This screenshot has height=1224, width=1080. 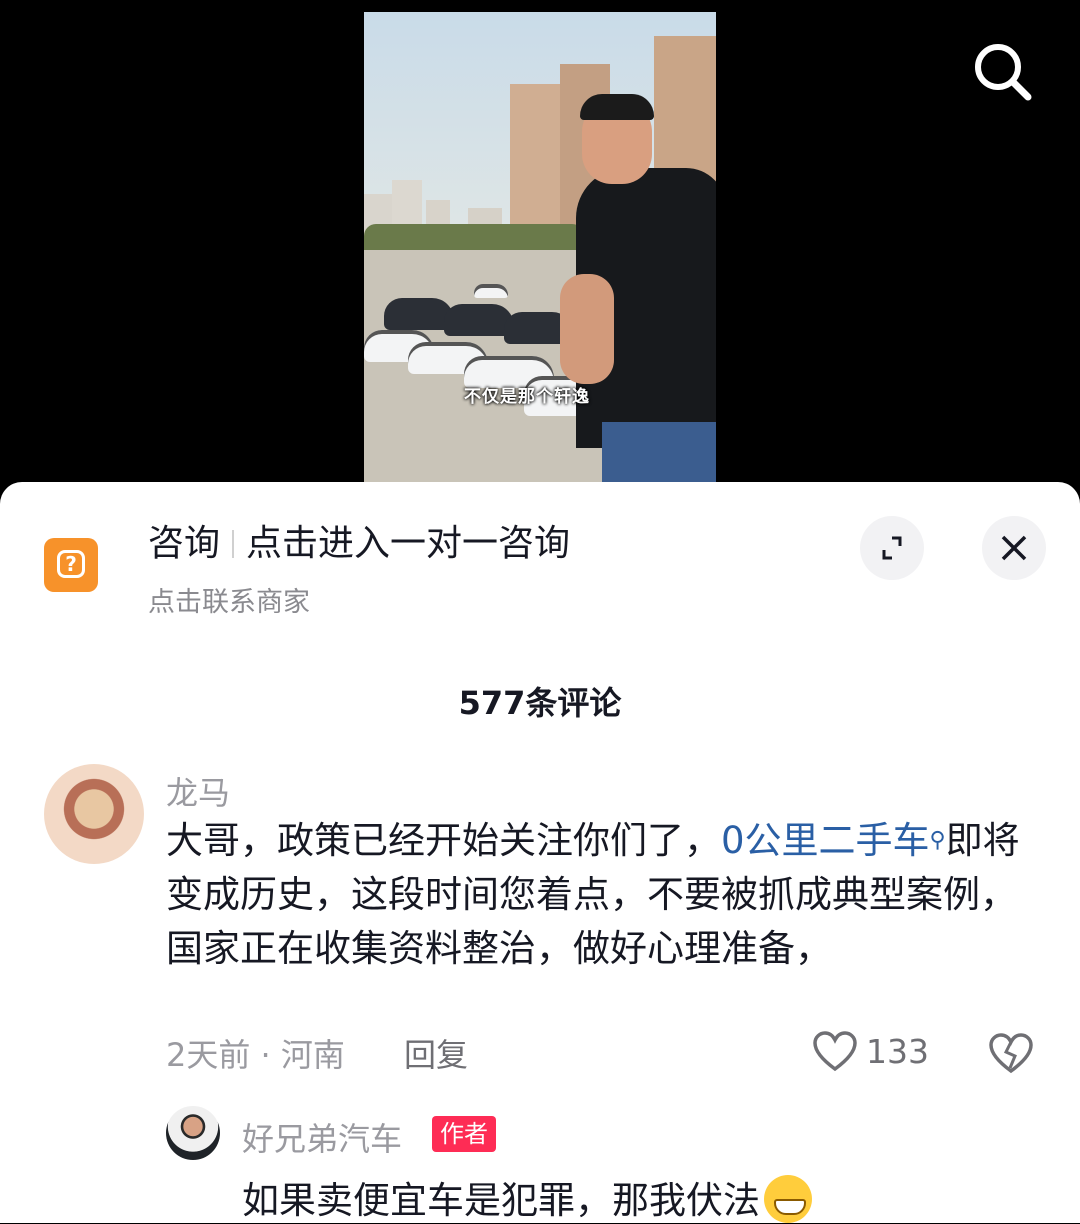 I want to click on person-arm, so click(x=587, y=329).